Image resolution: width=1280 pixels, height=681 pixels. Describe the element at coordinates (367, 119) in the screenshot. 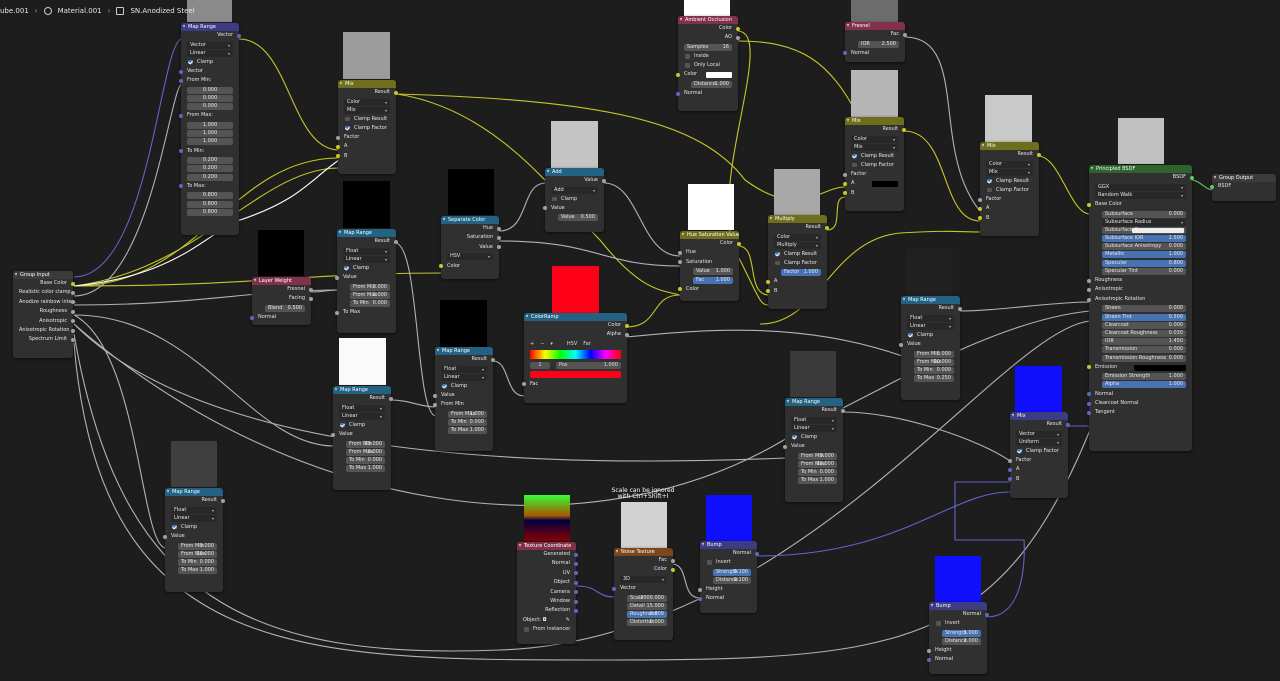

I see `clamp-result-checkbox: Clamp Result` at that location.